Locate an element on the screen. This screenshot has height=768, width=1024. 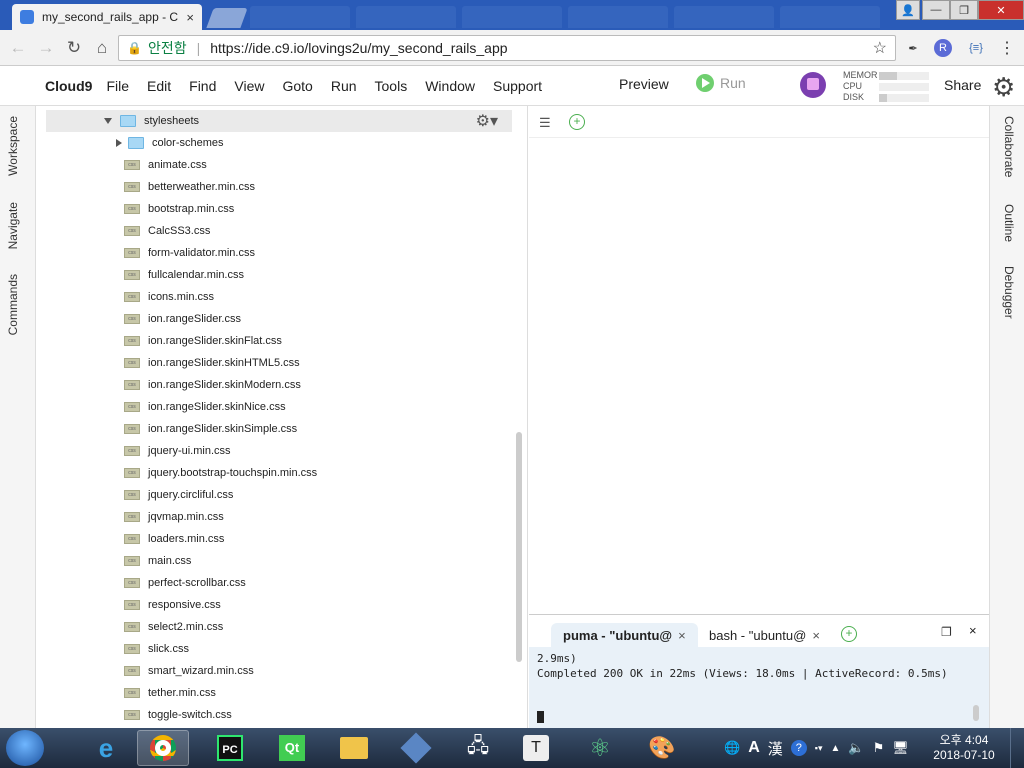
maximize-button: ❐ is located at coordinates (964, 10).